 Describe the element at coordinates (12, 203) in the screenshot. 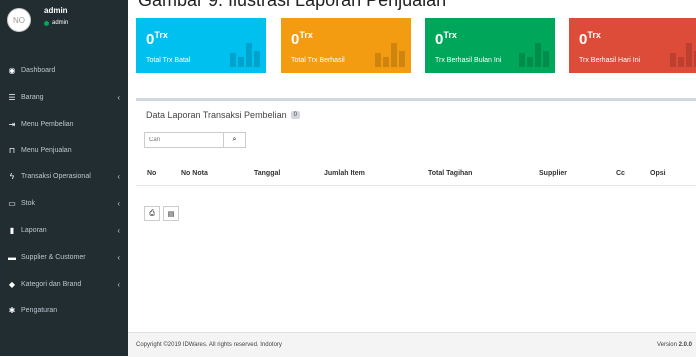

I see `monitor-icon: ▭` at that location.